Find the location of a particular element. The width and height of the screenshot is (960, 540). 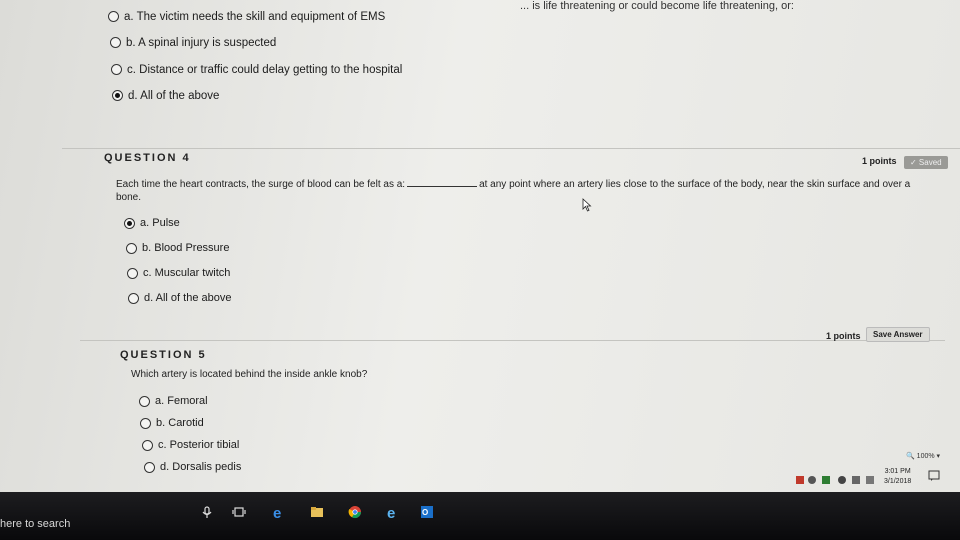

q4-option-a: a. Pulse is located at coordinates (152, 223).